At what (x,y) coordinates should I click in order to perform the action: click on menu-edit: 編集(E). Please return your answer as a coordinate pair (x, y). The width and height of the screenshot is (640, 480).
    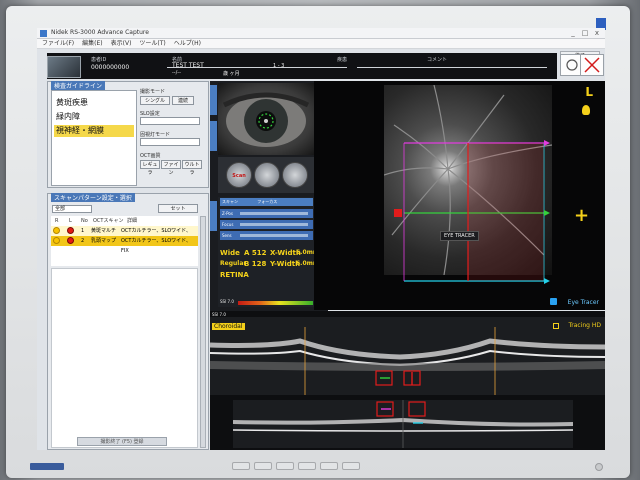
    Looking at the image, I should click on (92, 43).